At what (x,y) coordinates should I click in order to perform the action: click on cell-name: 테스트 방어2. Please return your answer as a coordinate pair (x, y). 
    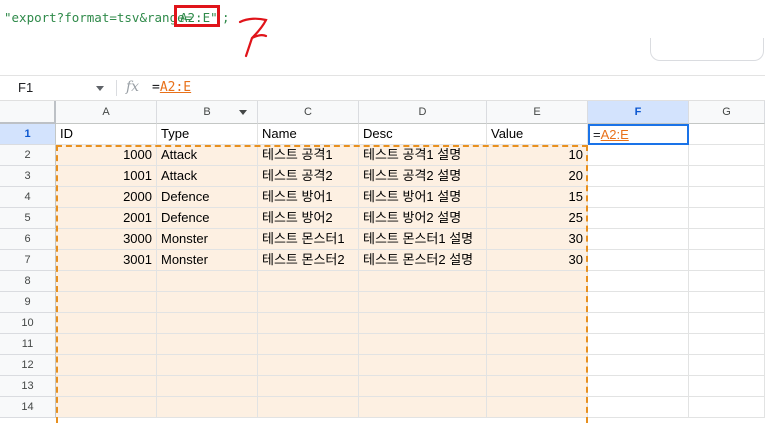
    Looking at the image, I should click on (308, 218).